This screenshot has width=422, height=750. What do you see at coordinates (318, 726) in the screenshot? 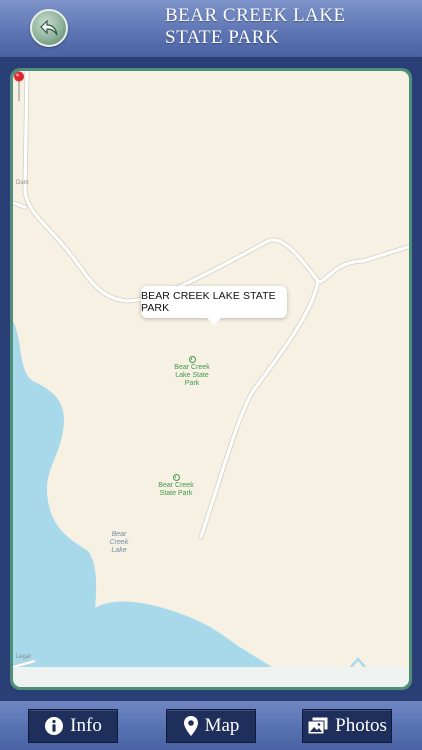
I see `photos-icon` at bounding box center [318, 726].